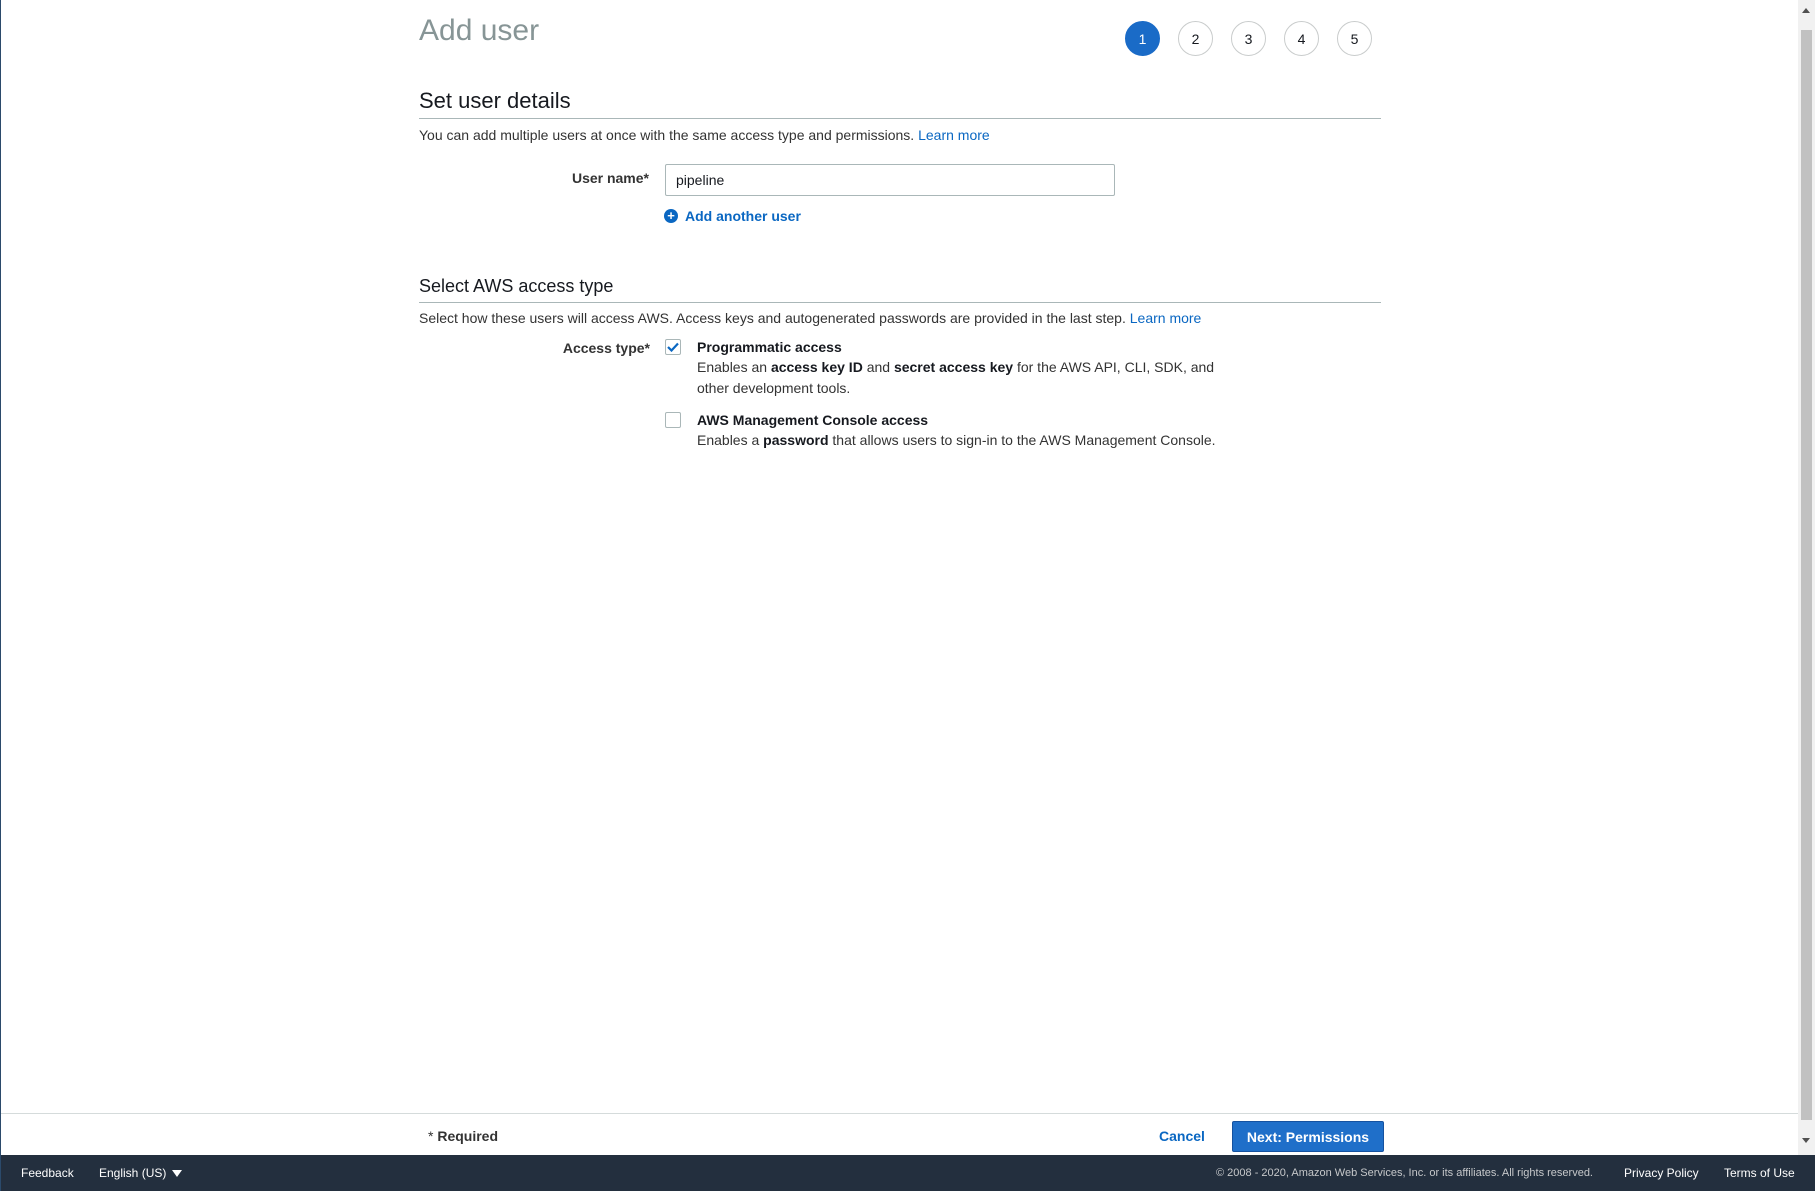  Describe the element at coordinates (890, 180) in the screenshot. I see `user-name-input` at that location.